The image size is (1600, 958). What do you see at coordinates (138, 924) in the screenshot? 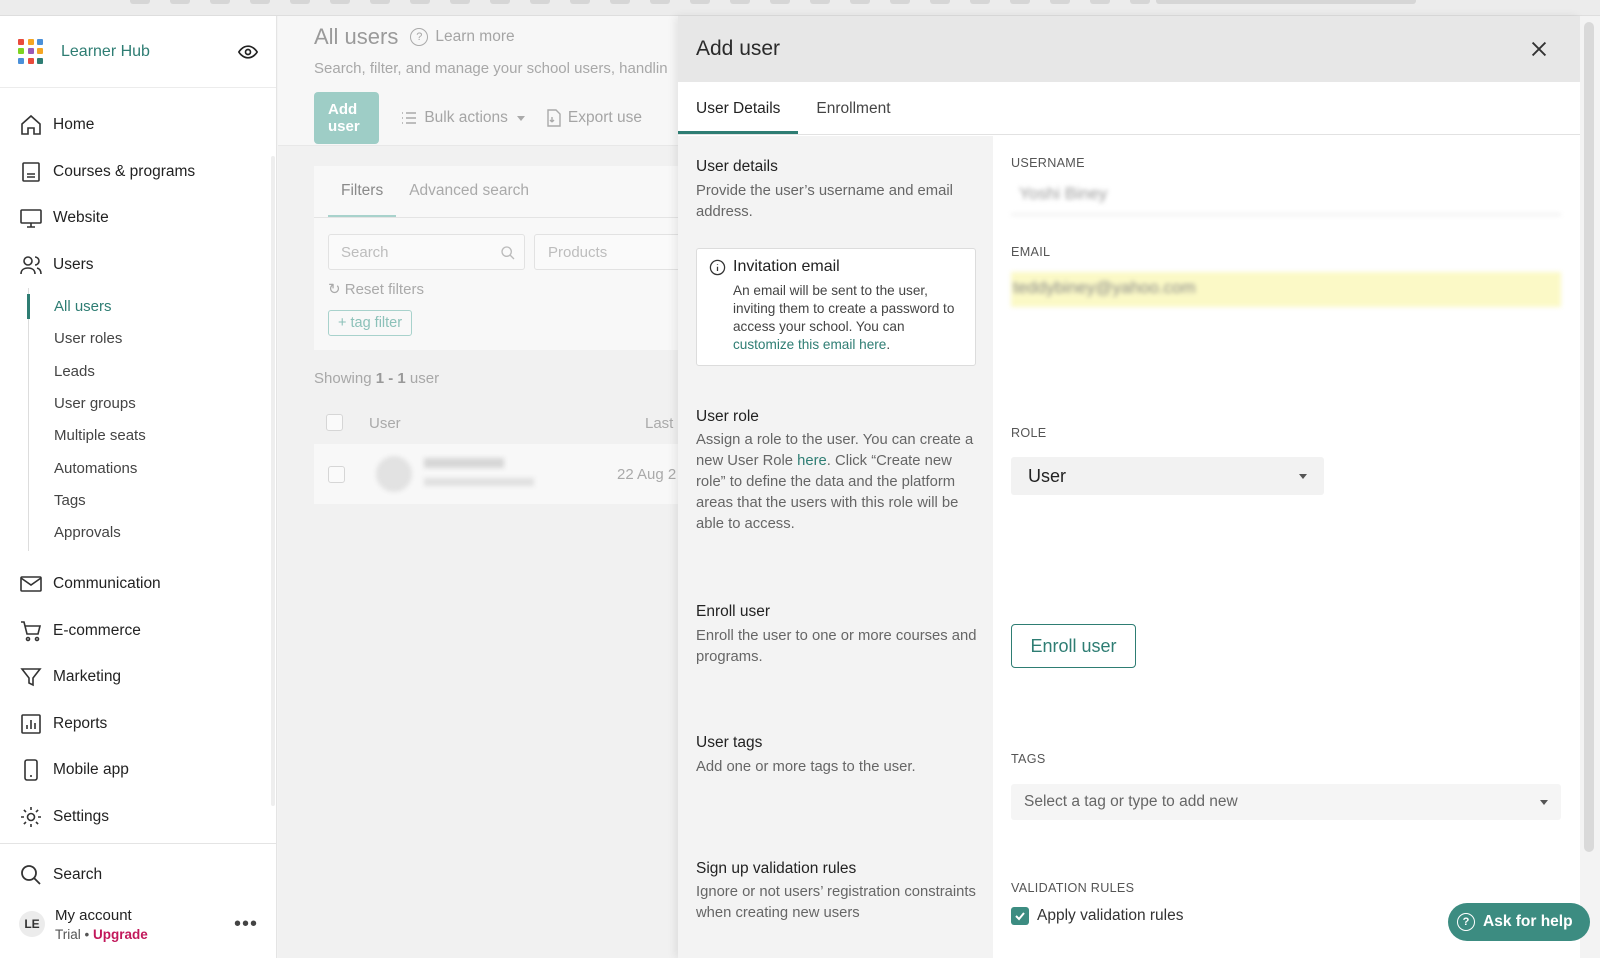
I see `account-menu: LE My account Trial • Upgrade •••` at bounding box center [138, 924].